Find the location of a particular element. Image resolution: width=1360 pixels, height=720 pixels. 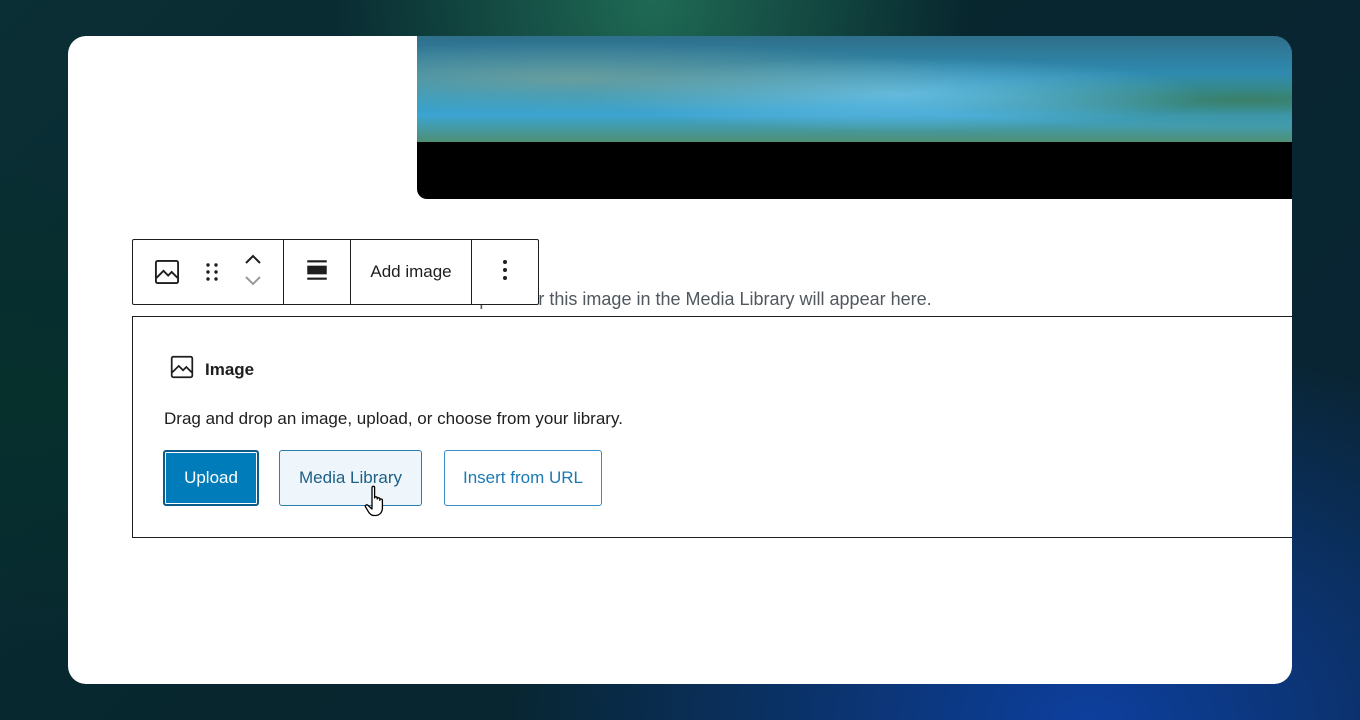

placeholder-header: Image is located at coordinates (211, 369).